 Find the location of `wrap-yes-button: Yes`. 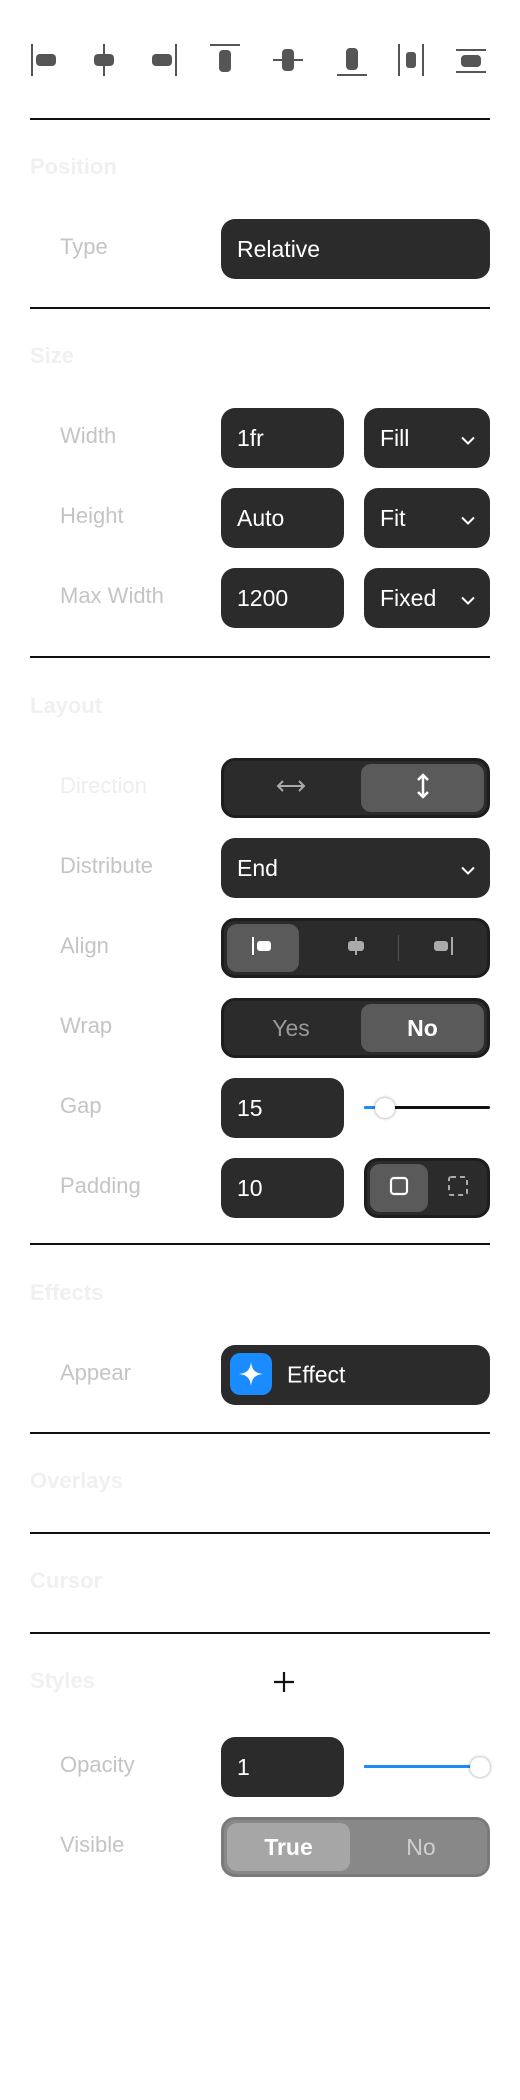

wrap-yes-button: Yes is located at coordinates (291, 1028).